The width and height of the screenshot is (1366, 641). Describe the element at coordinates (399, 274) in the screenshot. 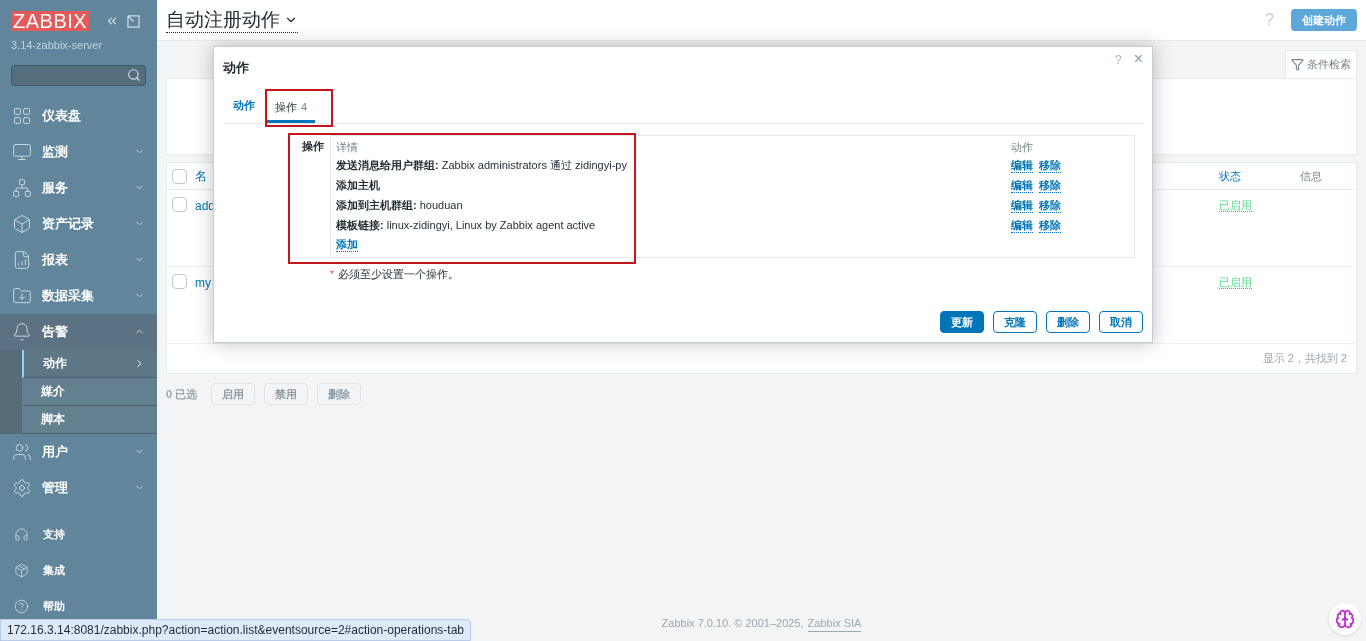

I see `required-note: 必须至少设置一个操作。` at that location.